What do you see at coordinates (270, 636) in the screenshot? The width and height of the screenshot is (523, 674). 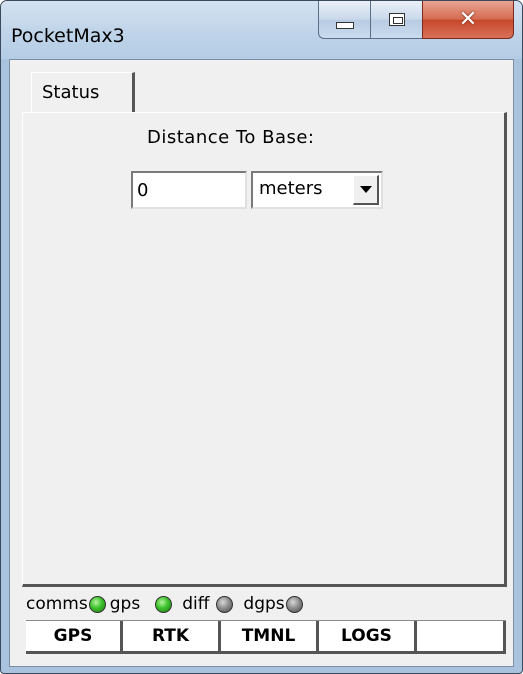 I see `tab-tmnl: TMNL` at bounding box center [270, 636].